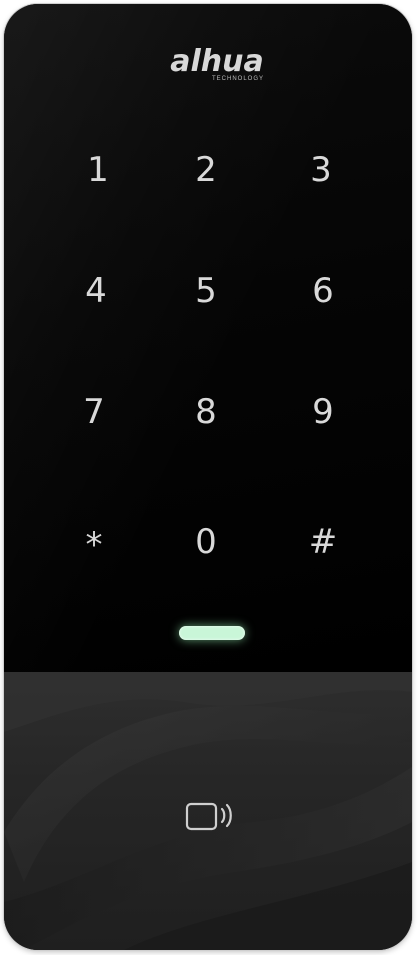 Image resolution: width=418 pixels, height=955 pixels. What do you see at coordinates (206, 291) in the screenshot?
I see `key-5: 5` at bounding box center [206, 291].